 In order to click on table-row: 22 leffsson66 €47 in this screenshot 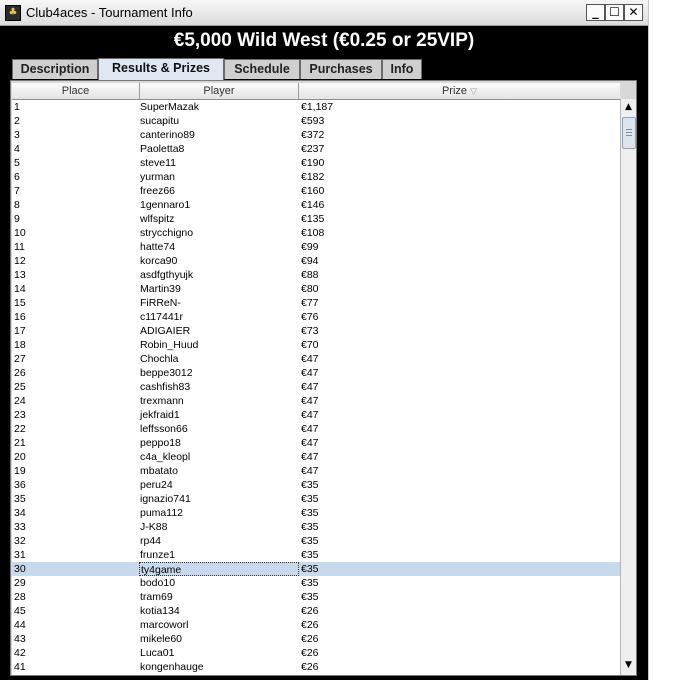, I will do `click(316, 429)`.